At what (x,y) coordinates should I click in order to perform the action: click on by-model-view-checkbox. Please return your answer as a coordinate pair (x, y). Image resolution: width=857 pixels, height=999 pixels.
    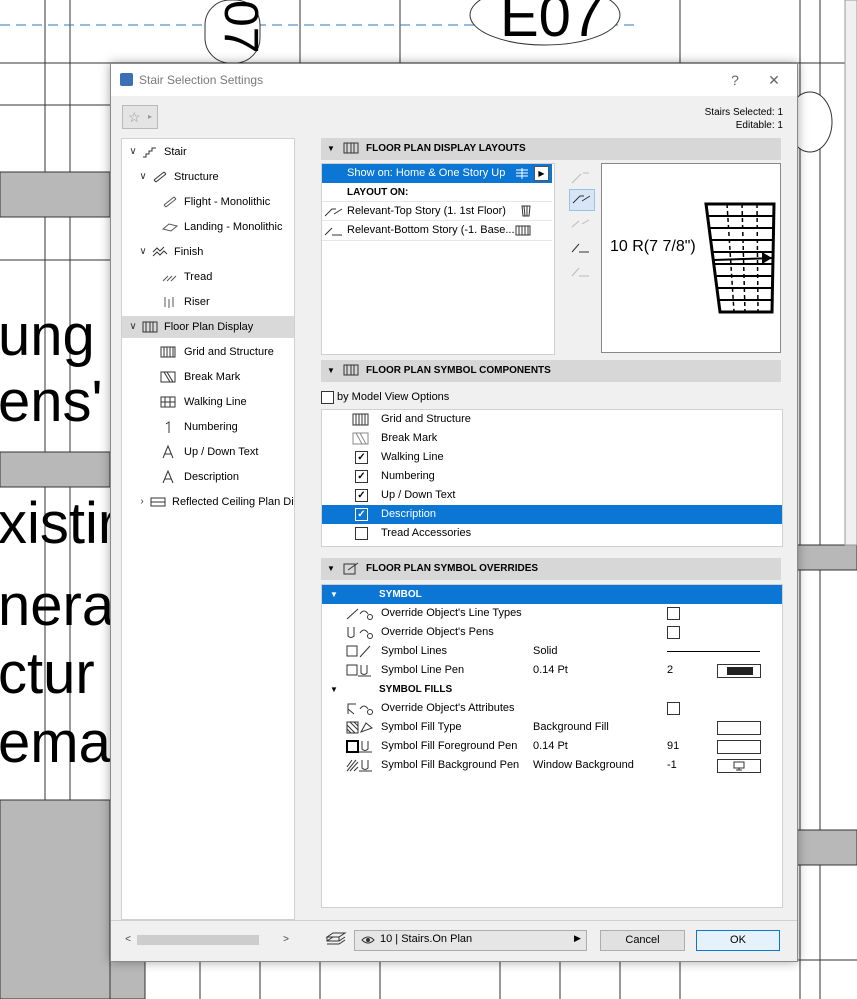
    Looking at the image, I should click on (327, 397).